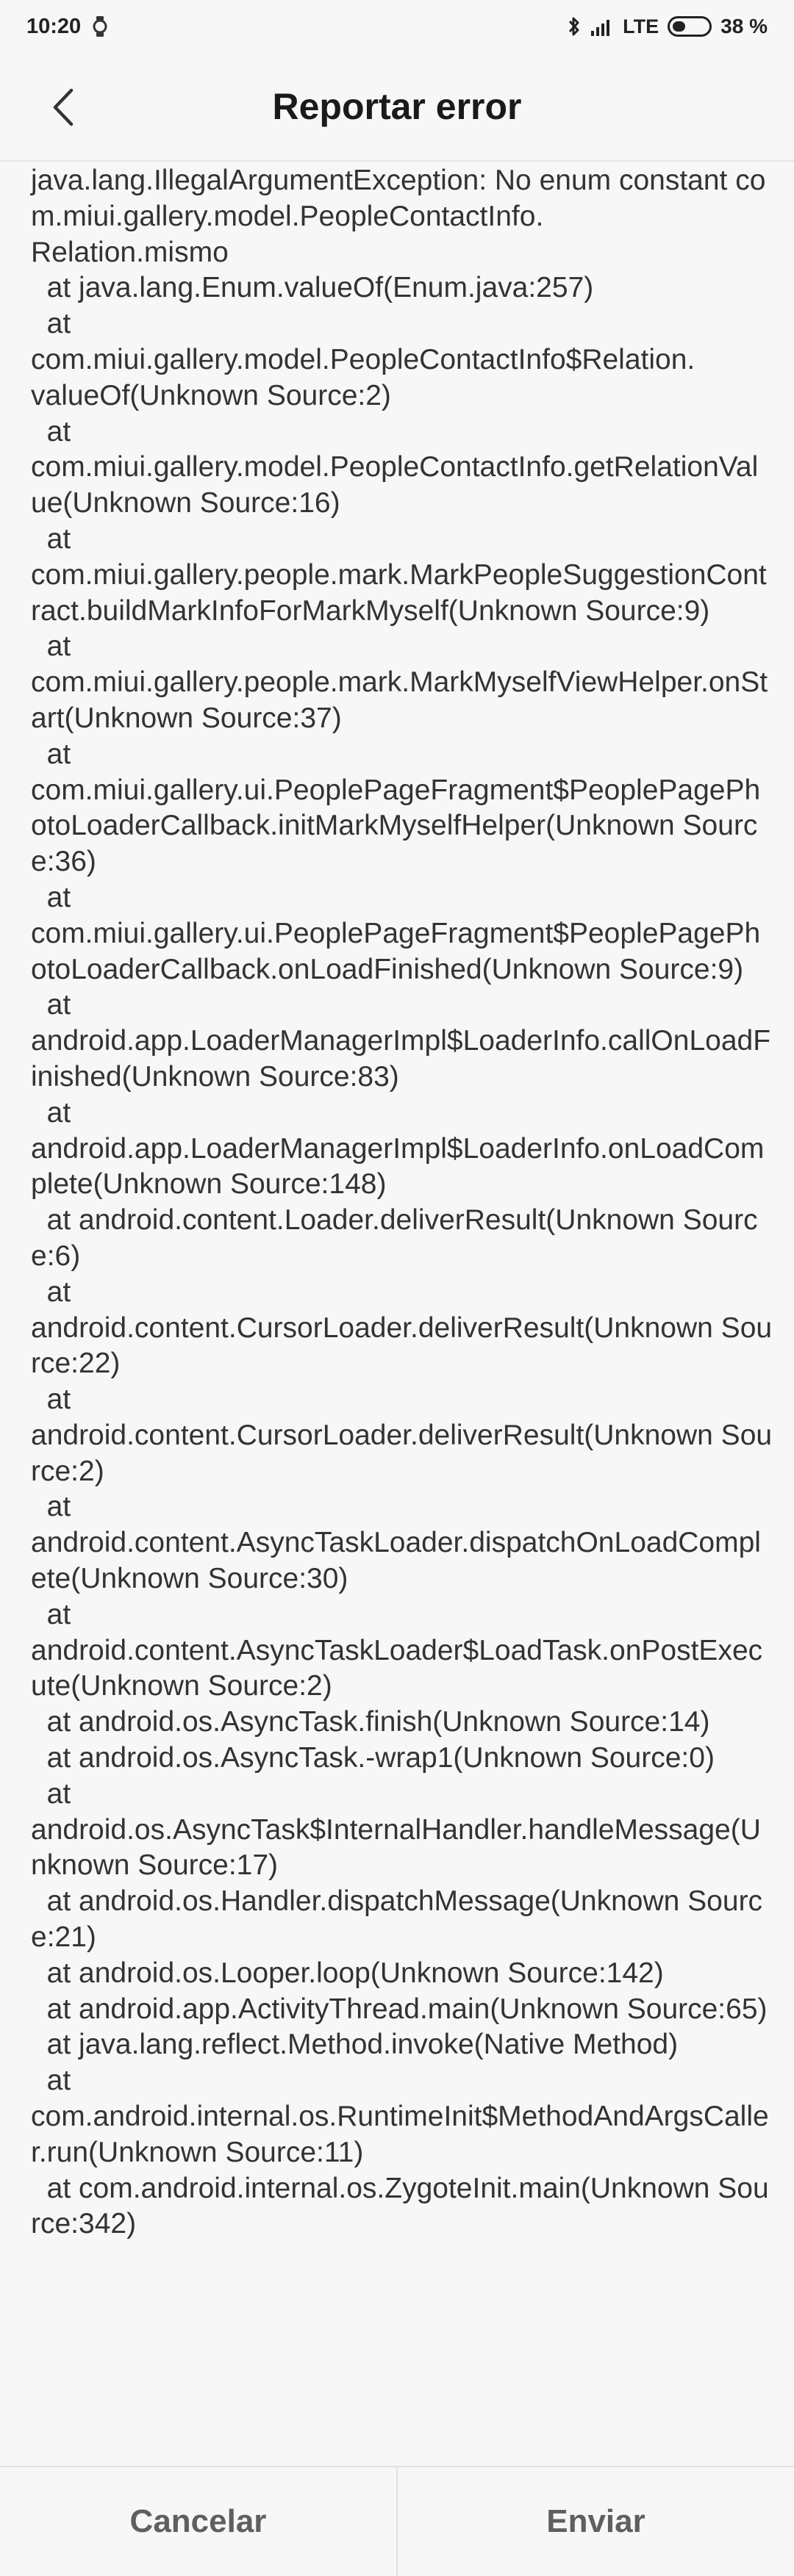  I want to click on action-bar: Cancelar Enviar, so click(397, 2521).